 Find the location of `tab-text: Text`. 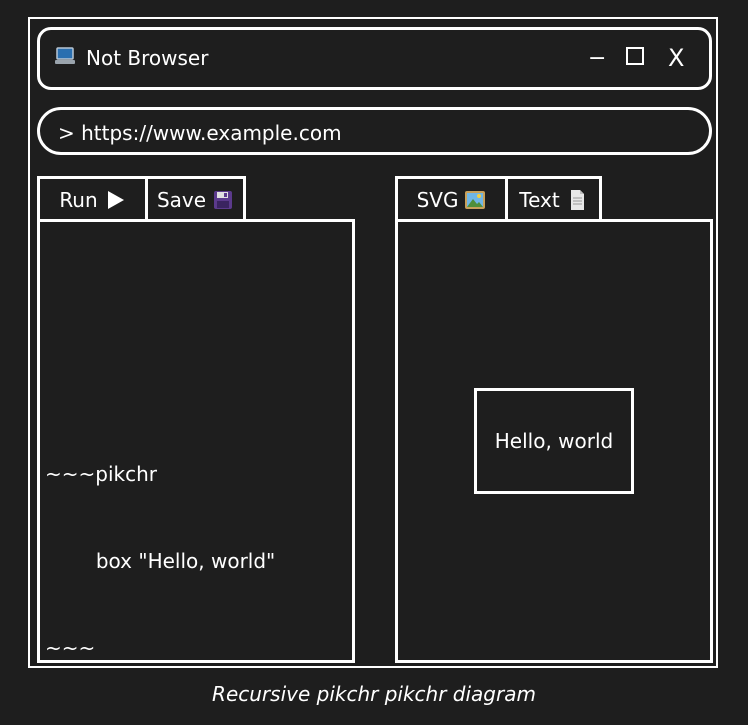

tab-text: Text is located at coordinates (553, 198).